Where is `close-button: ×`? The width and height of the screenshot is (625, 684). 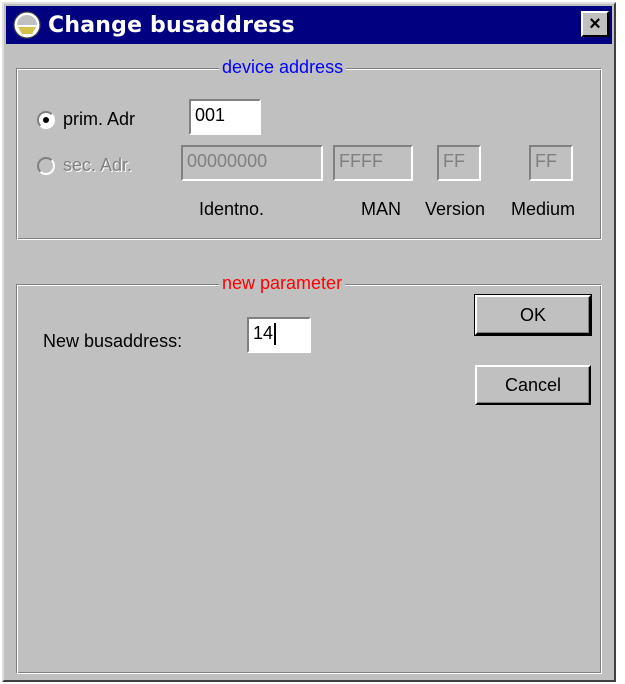 close-button: × is located at coordinates (595, 24).